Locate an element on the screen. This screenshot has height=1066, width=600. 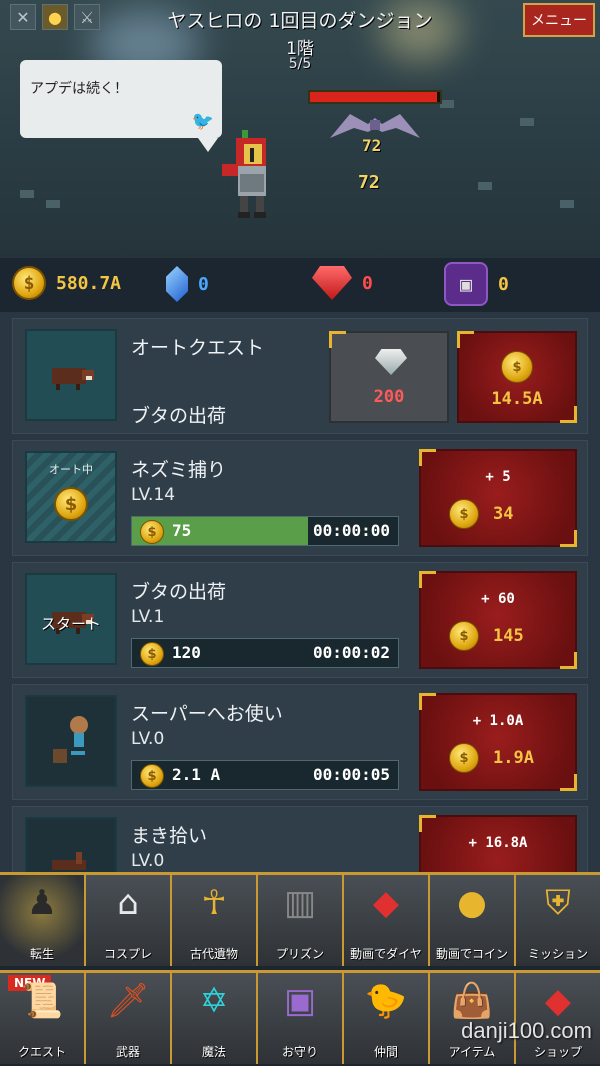
speech-text: アプデは続く！ is located at coordinates (79, 89).